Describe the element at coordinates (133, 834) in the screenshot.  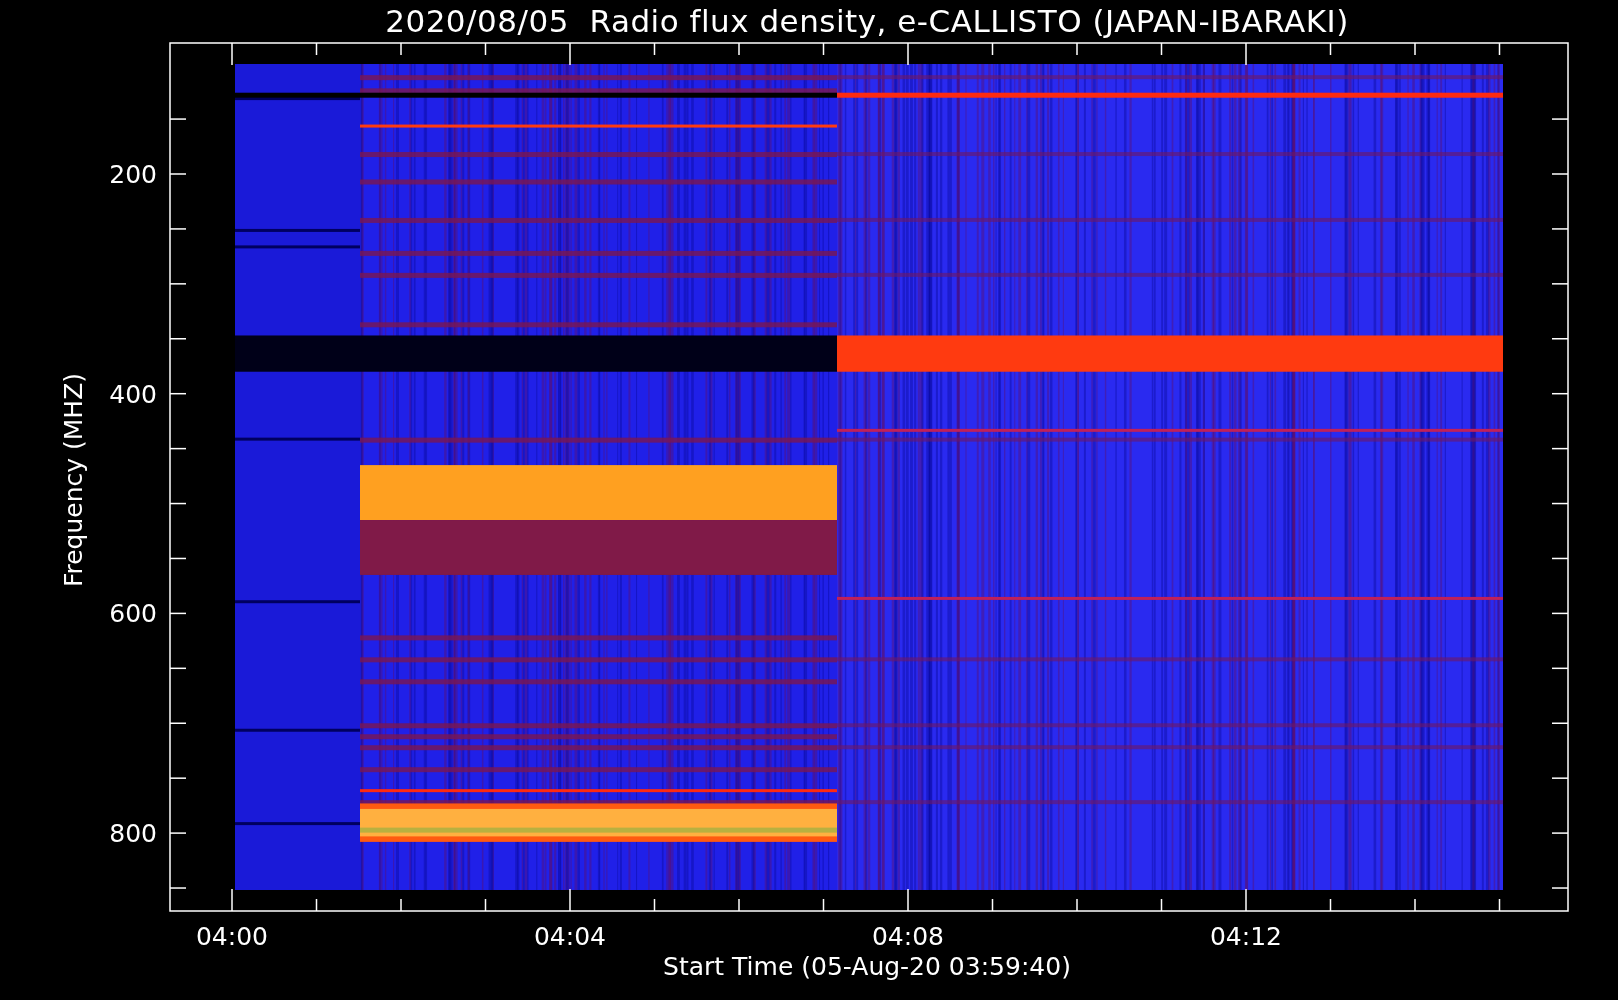
I see `y-tick-label: 800` at that location.